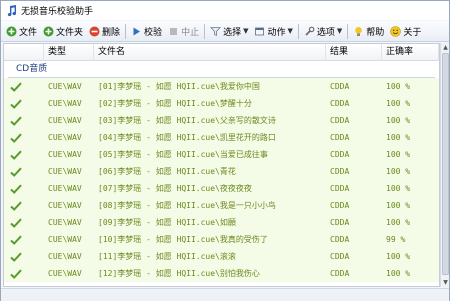 The height and width of the screenshot is (301, 450). I want to click on rate-cell: 99 %, so click(396, 239).